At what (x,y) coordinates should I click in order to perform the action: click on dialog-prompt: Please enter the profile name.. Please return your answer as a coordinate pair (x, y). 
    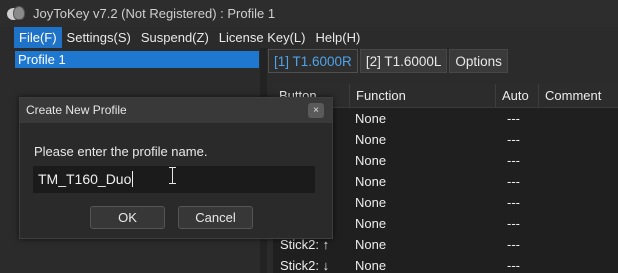
    Looking at the image, I should click on (121, 151).